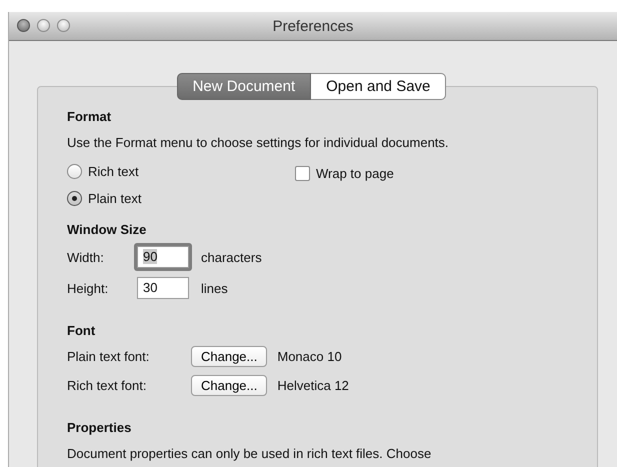 The height and width of the screenshot is (467, 617). What do you see at coordinates (43, 25) in the screenshot?
I see `minimize-button` at bounding box center [43, 25].